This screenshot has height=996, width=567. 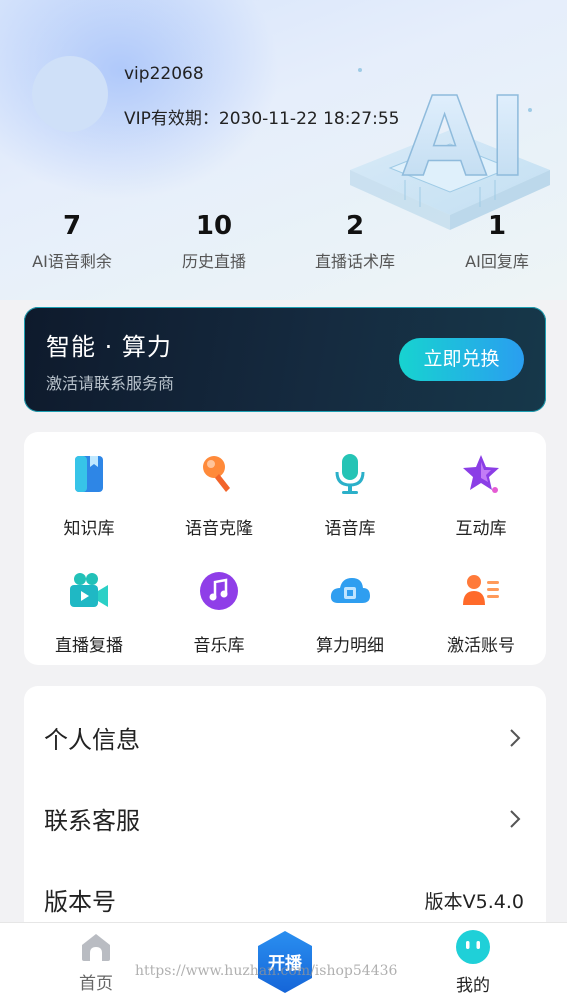 What do you see at coordinates (70, 94) in the screenshot?
I see `avatar` at bounding box center [70, 94].